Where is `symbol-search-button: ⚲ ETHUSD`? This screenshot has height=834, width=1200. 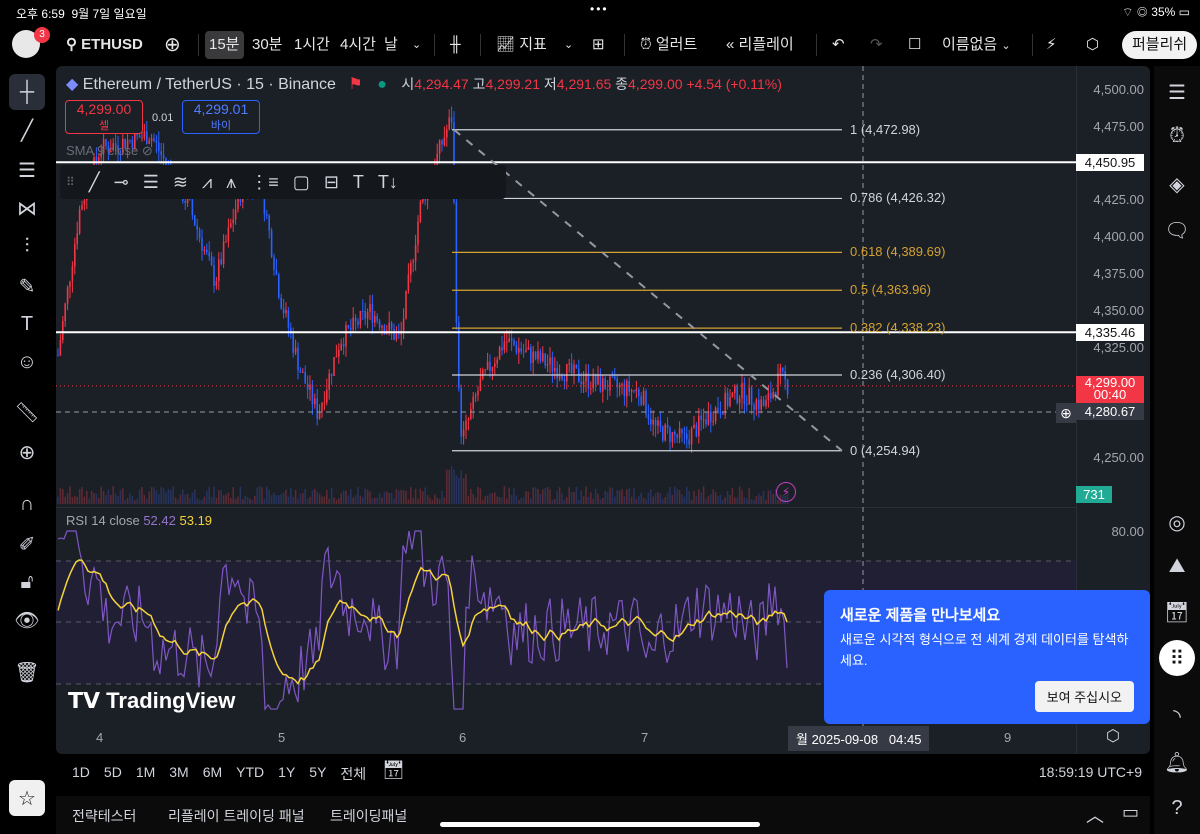
symbol-search-button: ⚲ ETHUSD is located at coordinates (104, 45).